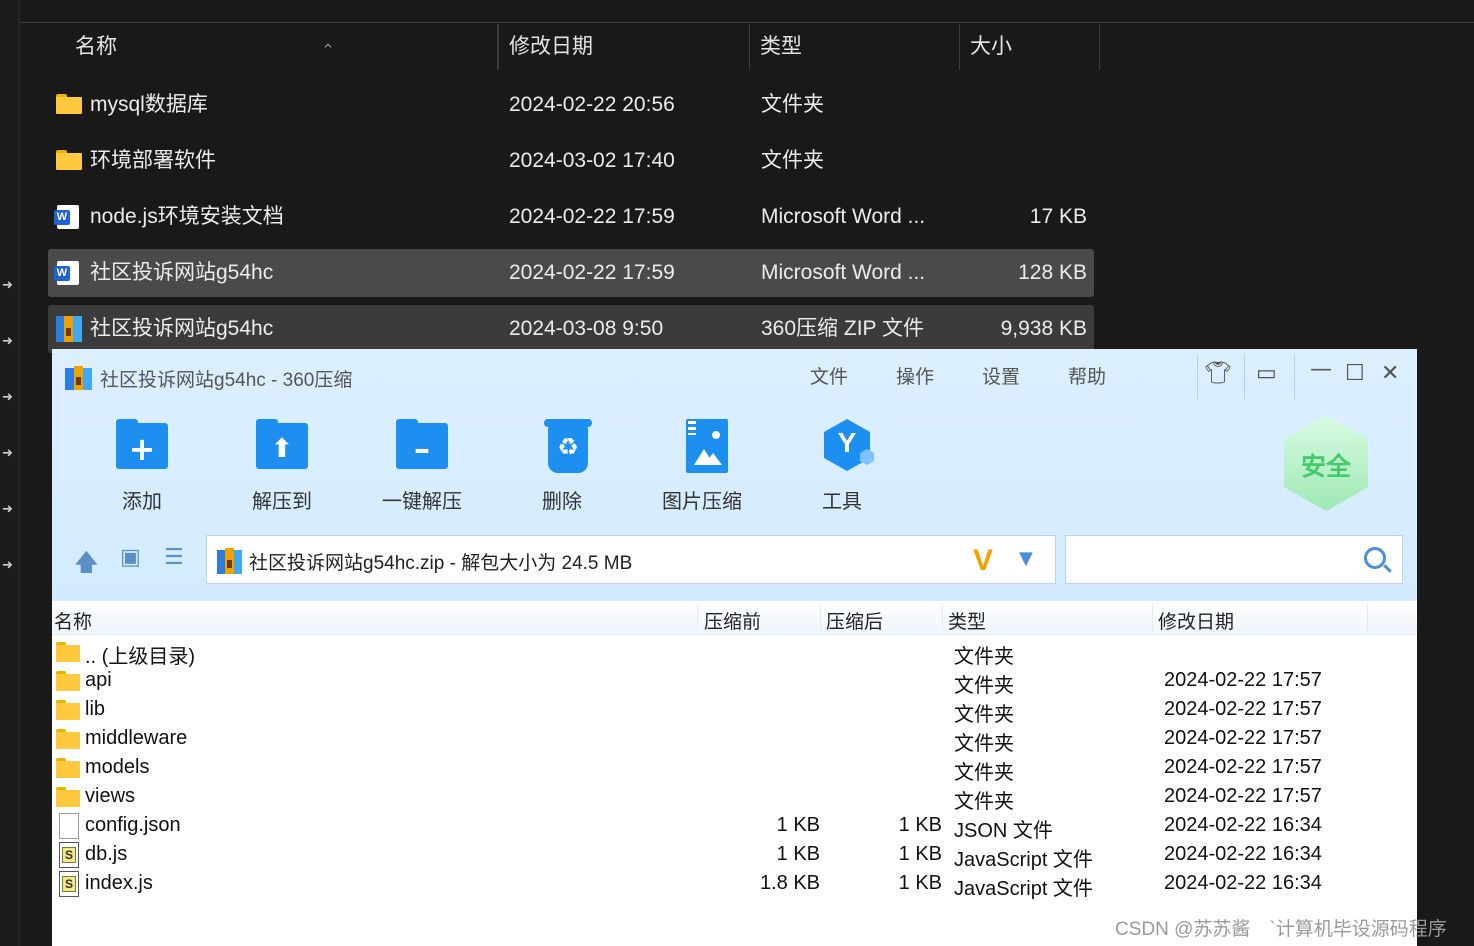 This screenshot has height=946, width=1474. Describe the element at coordinates (842, 328) in the screenshot. I see `file-type: 360压缩 ZIP 文件` at that location.